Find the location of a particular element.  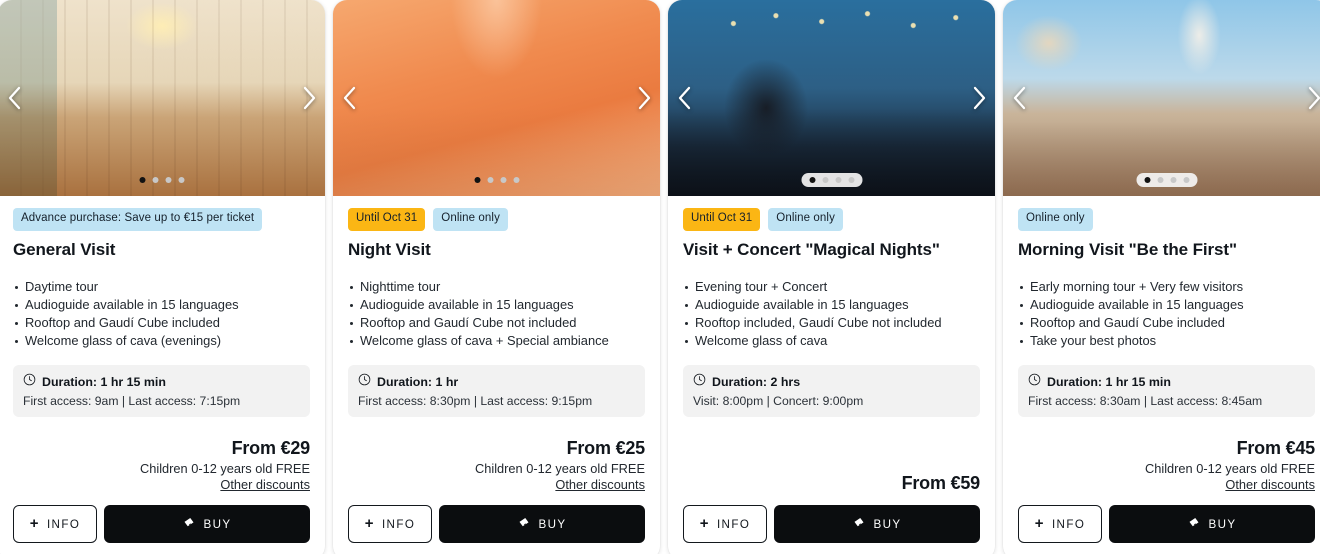

price-from: From €25 is located at coordinates (606, 448).